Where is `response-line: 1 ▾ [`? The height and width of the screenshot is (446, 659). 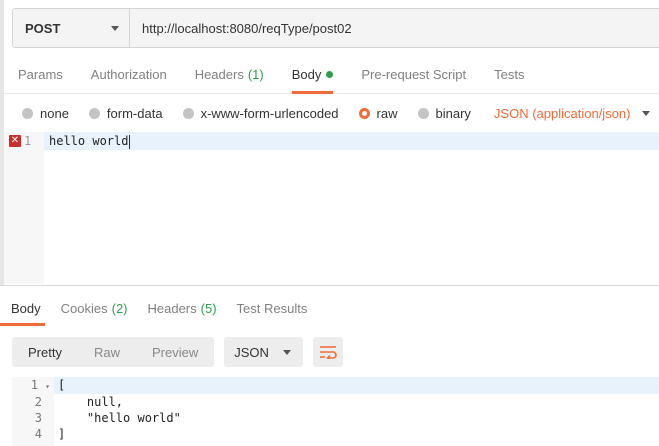 response-line: 1 ▾ [ is located at coordinates (335, 386).